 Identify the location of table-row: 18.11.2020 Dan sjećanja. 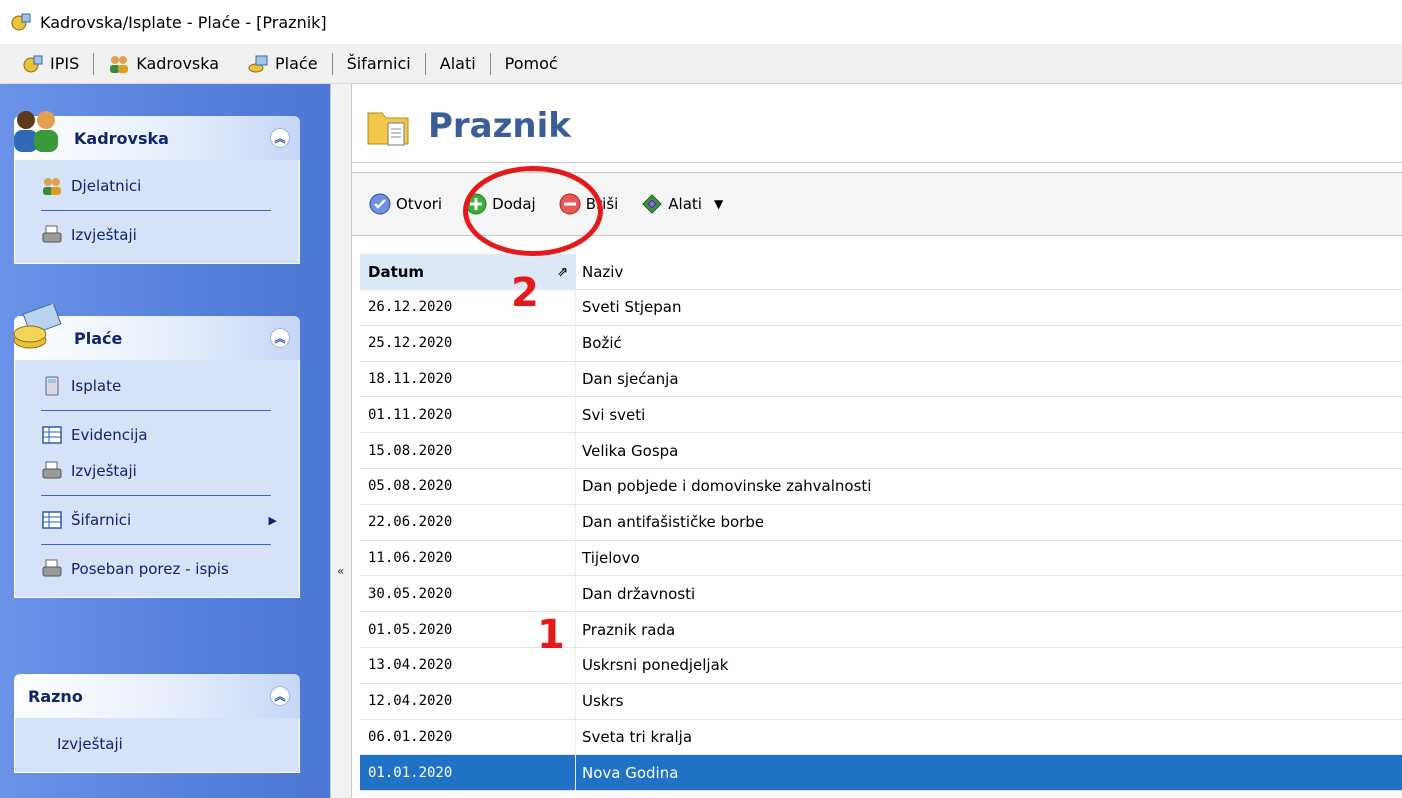
(881, 379).